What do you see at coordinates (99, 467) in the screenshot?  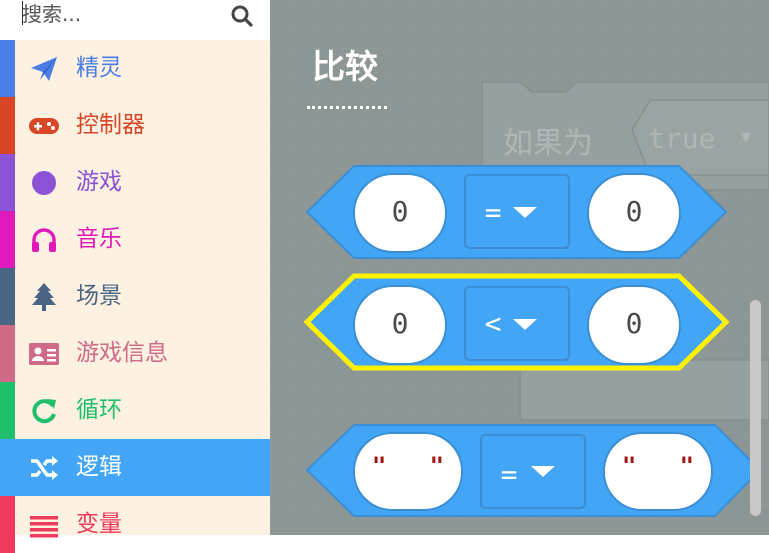 I see `category-label: 逻辑` at bounding box center [99, 467].